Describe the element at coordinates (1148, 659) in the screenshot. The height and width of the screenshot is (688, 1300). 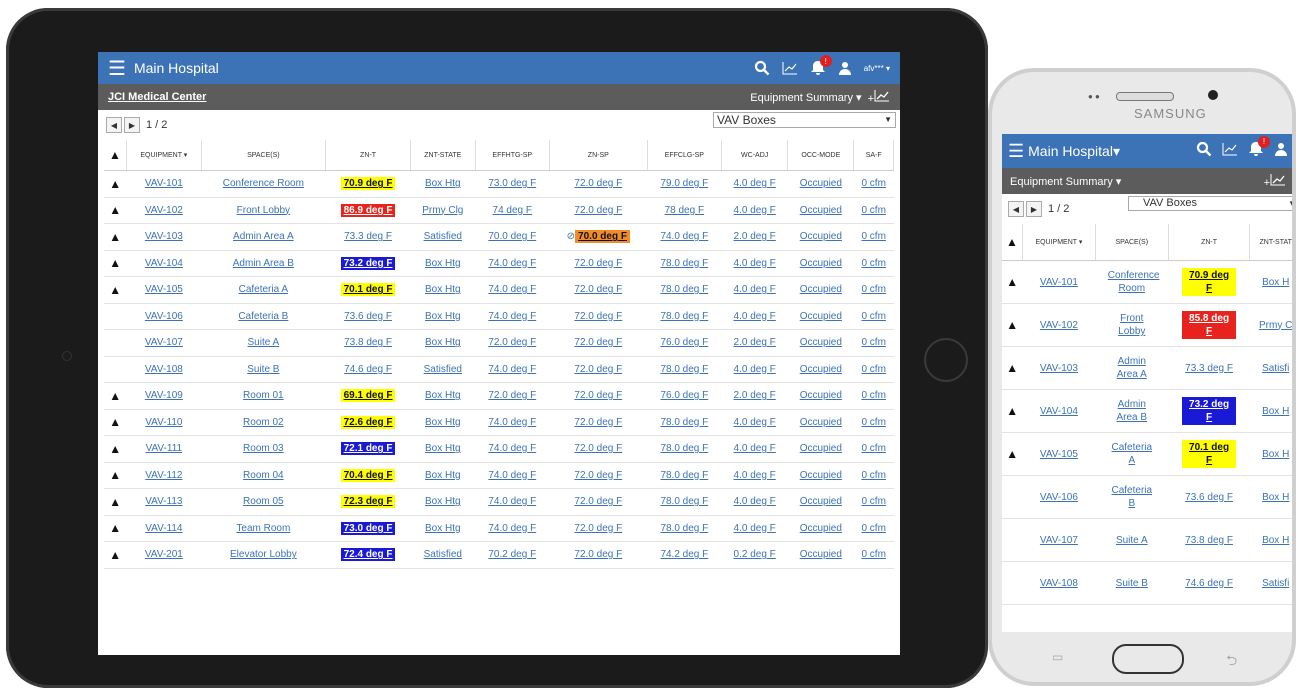
I see `phone-home-button` at that location.